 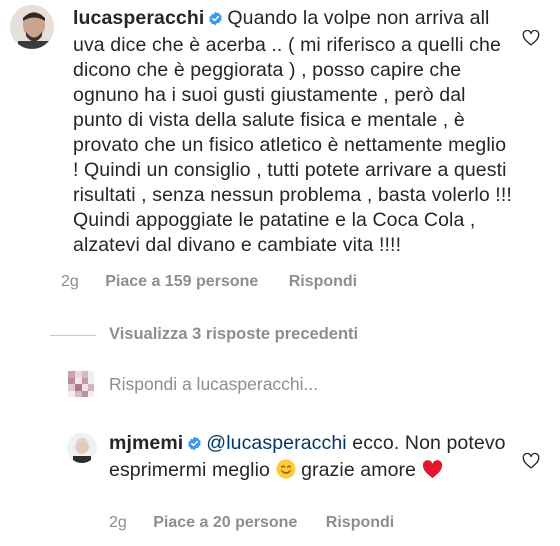 I want to click on like-comment-button, so click(x=531, y=37).